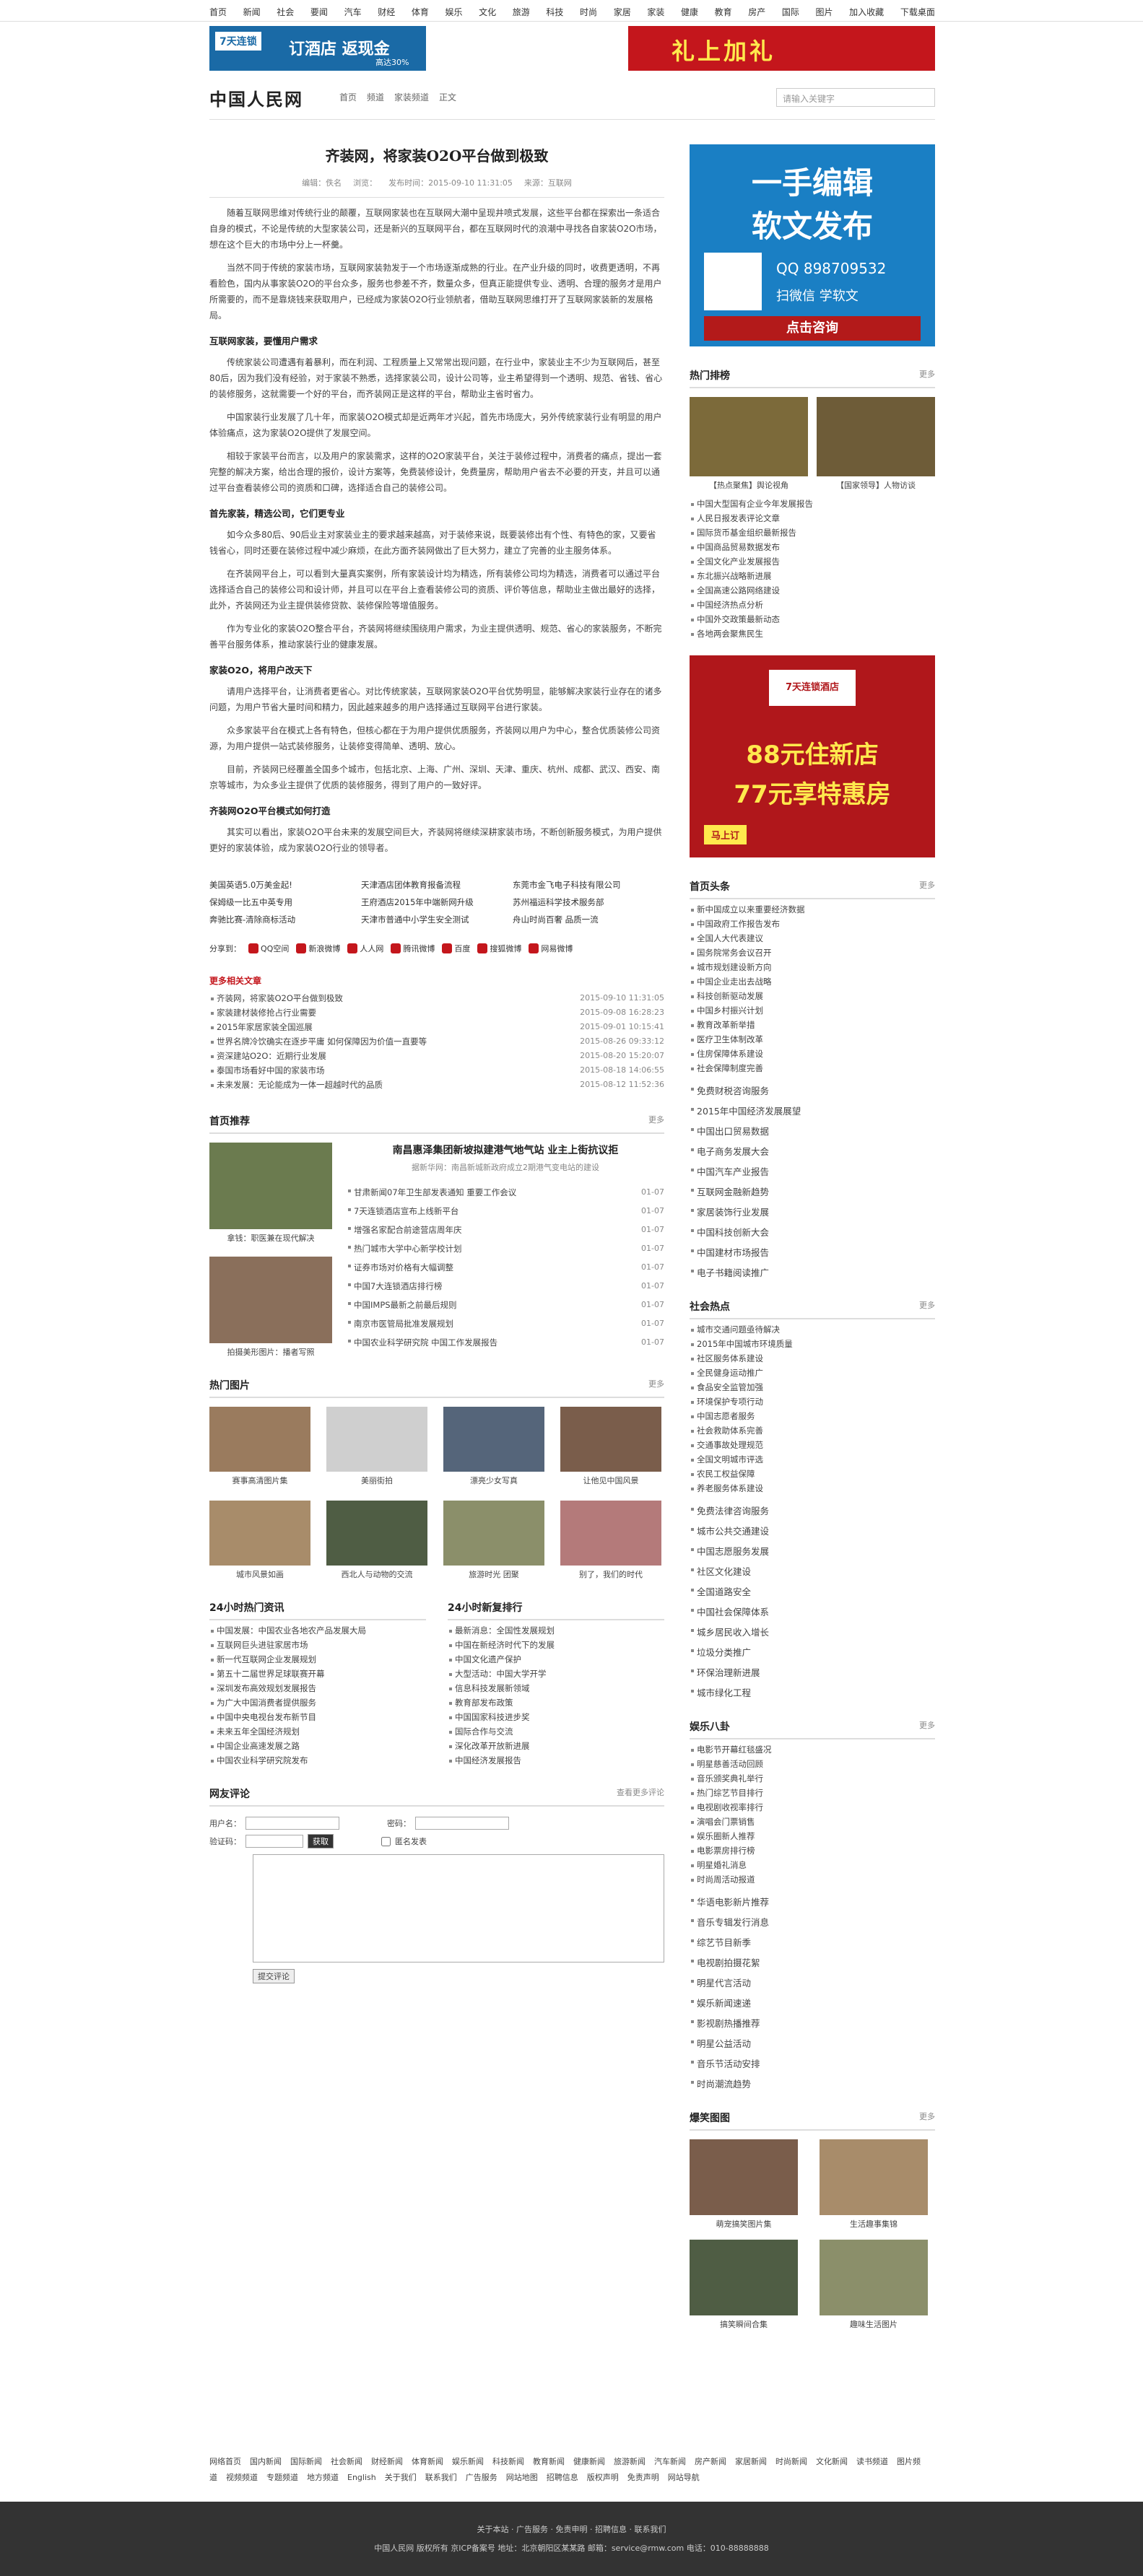 Image resolution: width=1143 pixels, height=2576 pixels. Describe the element at coordinates (505, 1211) in the screenshot. I see `home-rec-item: 7天连锁酒店宣布上线新平台 01-07` at that location.